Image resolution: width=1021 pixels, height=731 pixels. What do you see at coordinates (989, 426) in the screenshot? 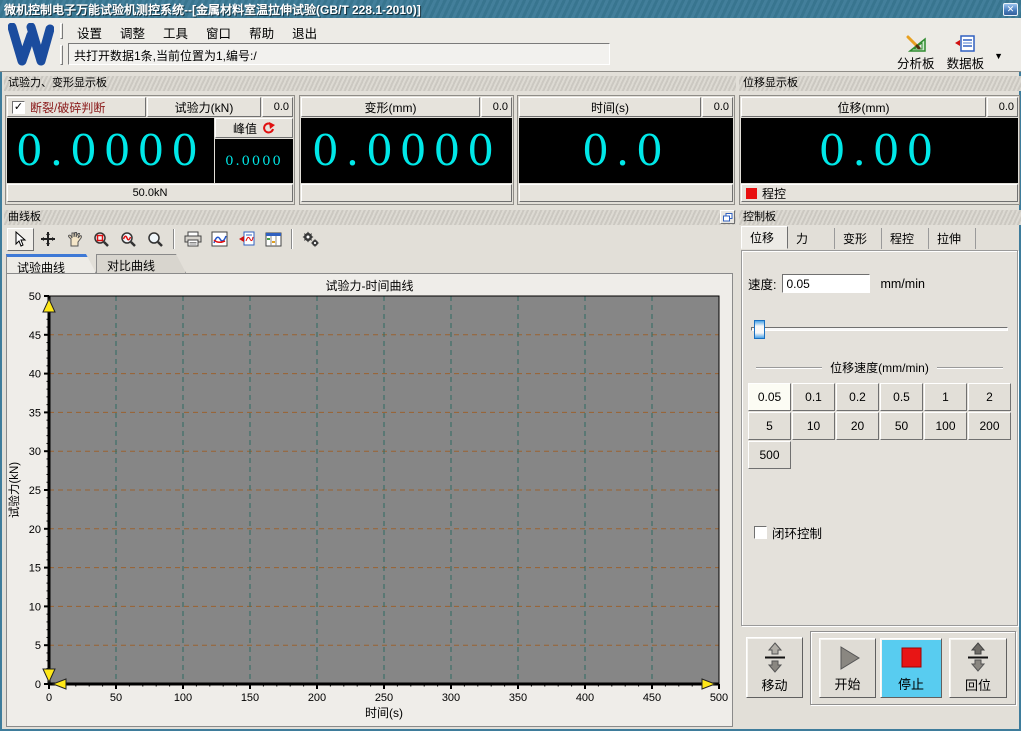
I see `speed-preset-button: 200` at bounding box center [989, 426].